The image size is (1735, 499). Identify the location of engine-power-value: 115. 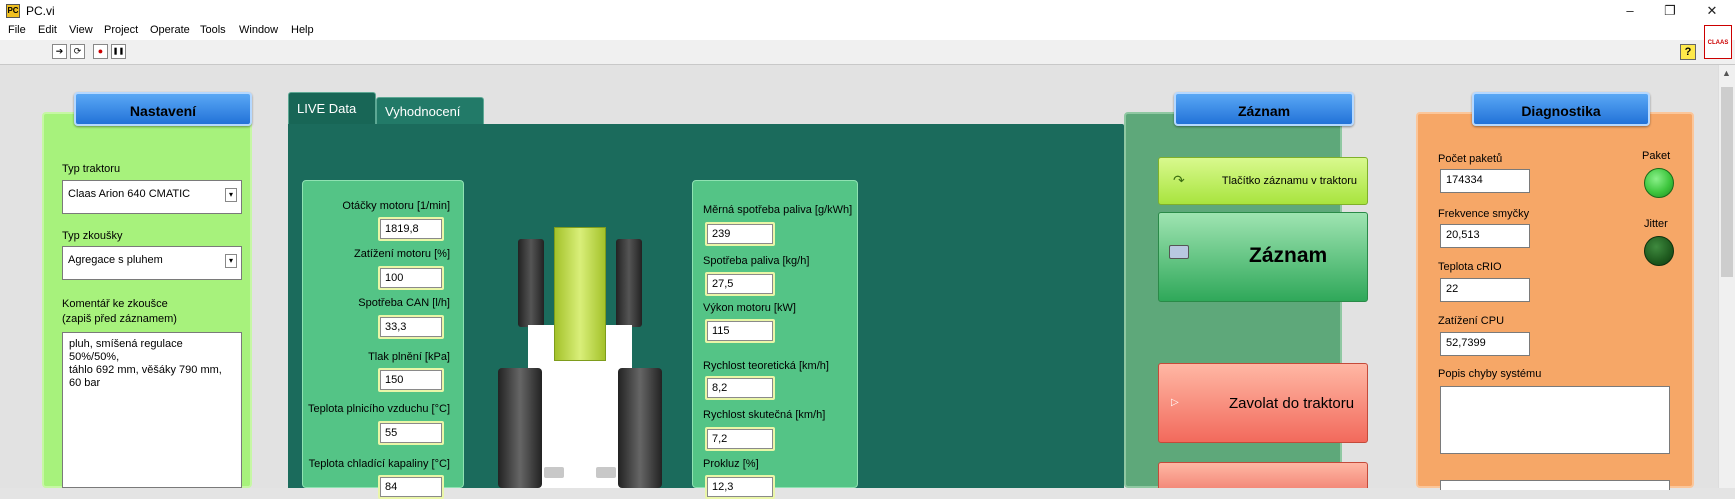
(740, 331).